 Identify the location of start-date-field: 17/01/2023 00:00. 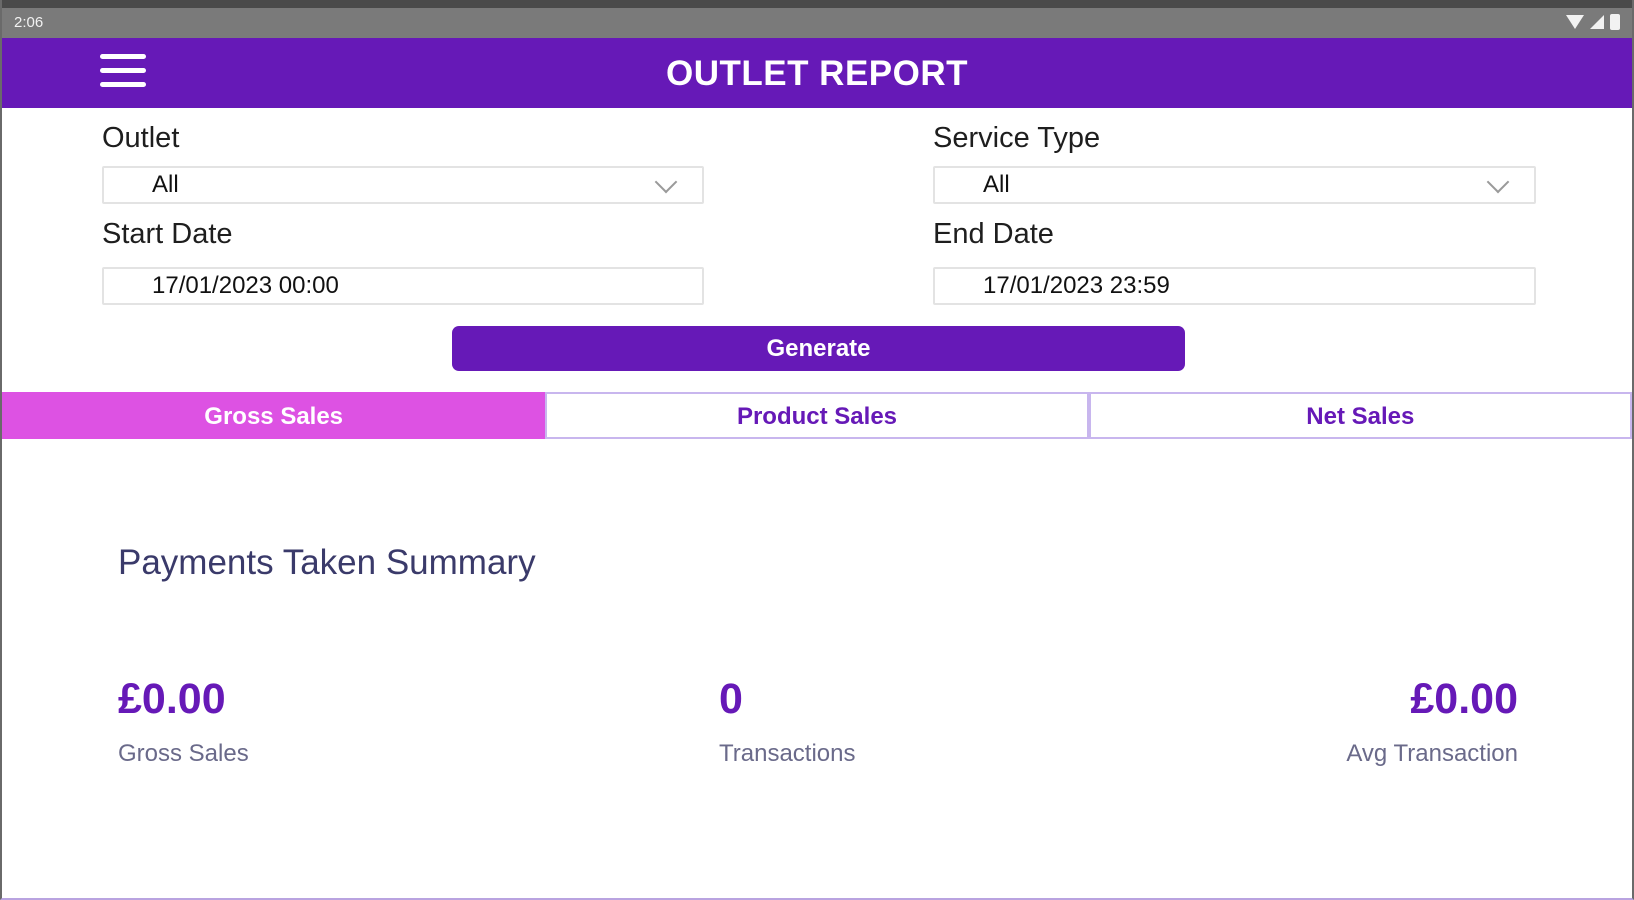
(403, 286).